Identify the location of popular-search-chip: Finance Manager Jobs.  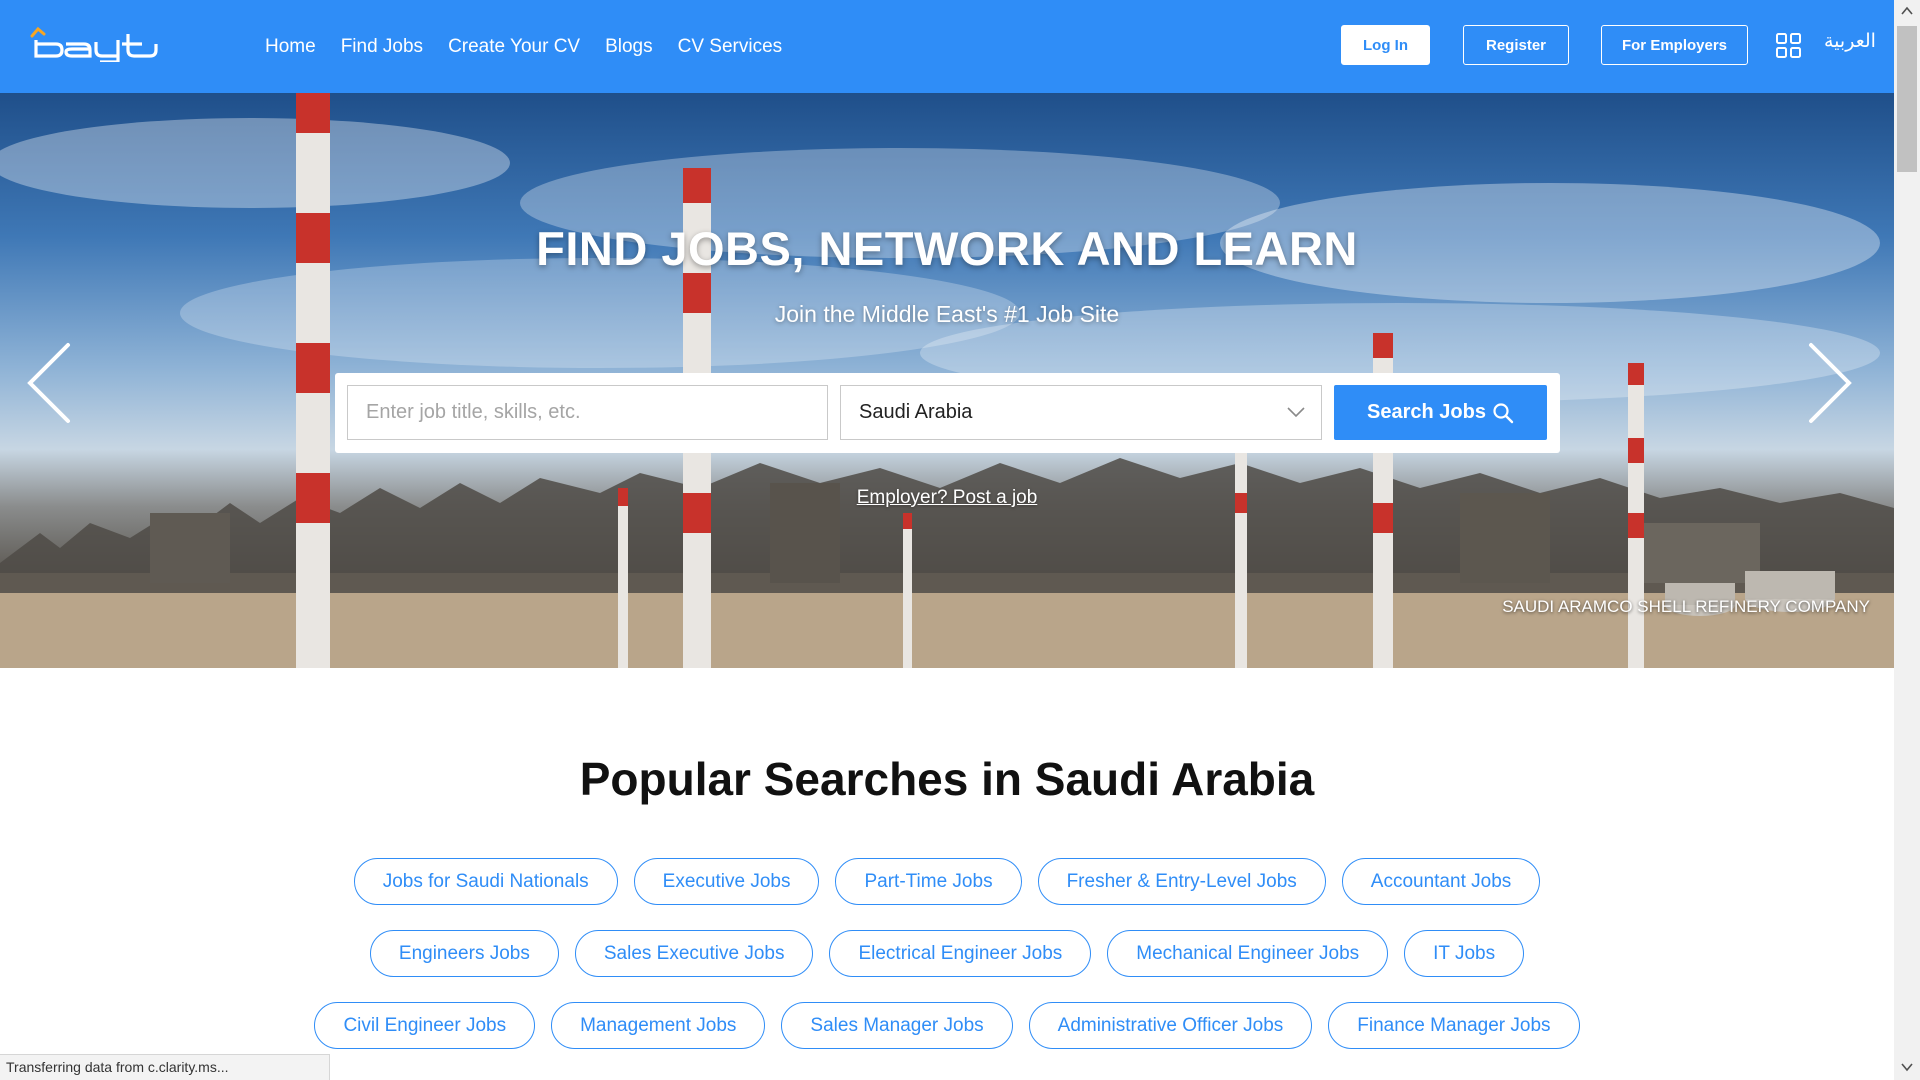
(1454, 1025).